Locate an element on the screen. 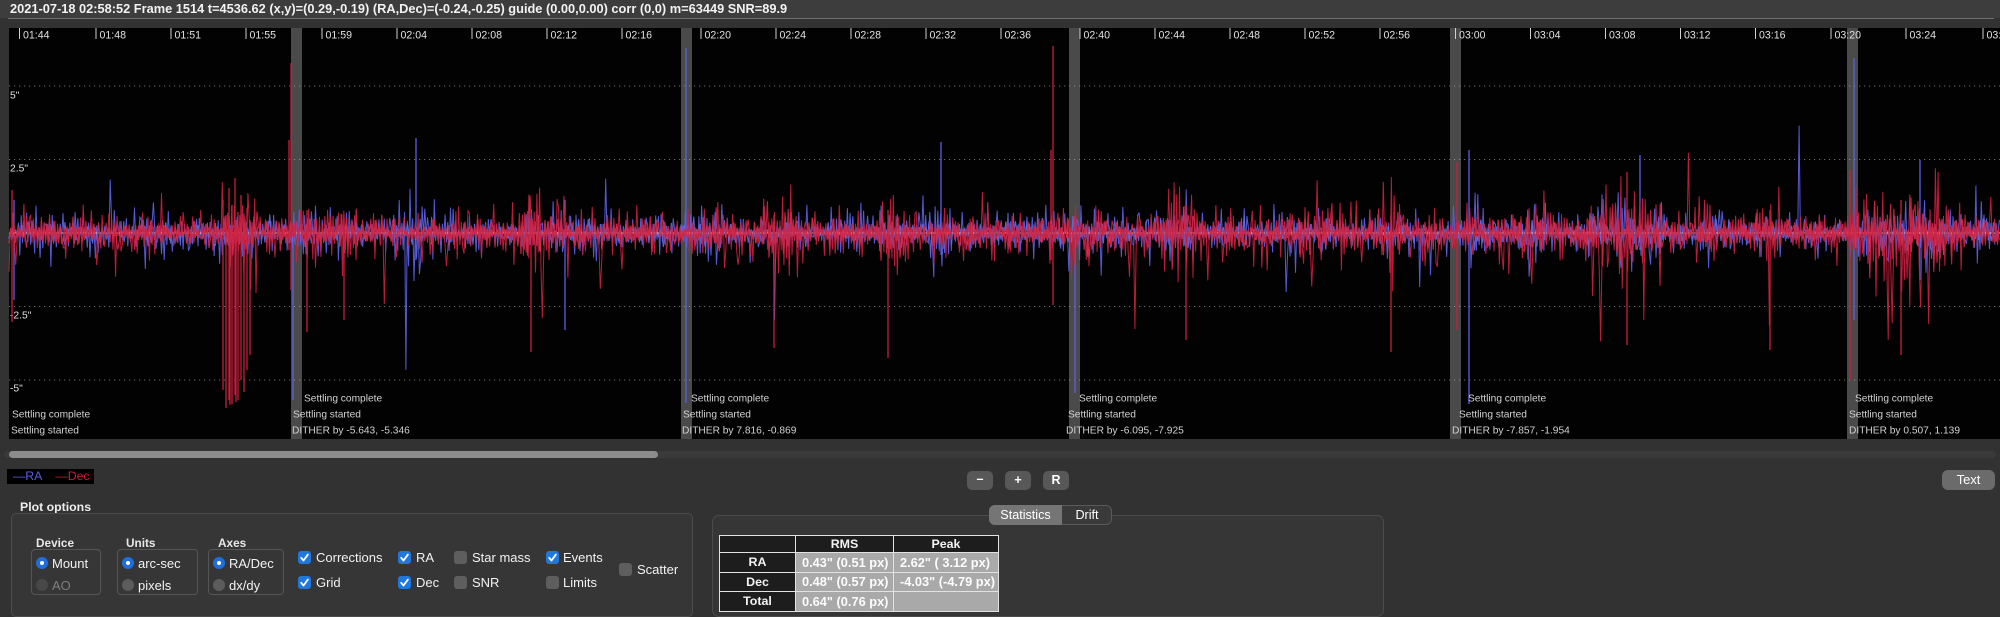 The image size is (2000, 617). svg-text: 02:16 is located at coordinates (639, 36).